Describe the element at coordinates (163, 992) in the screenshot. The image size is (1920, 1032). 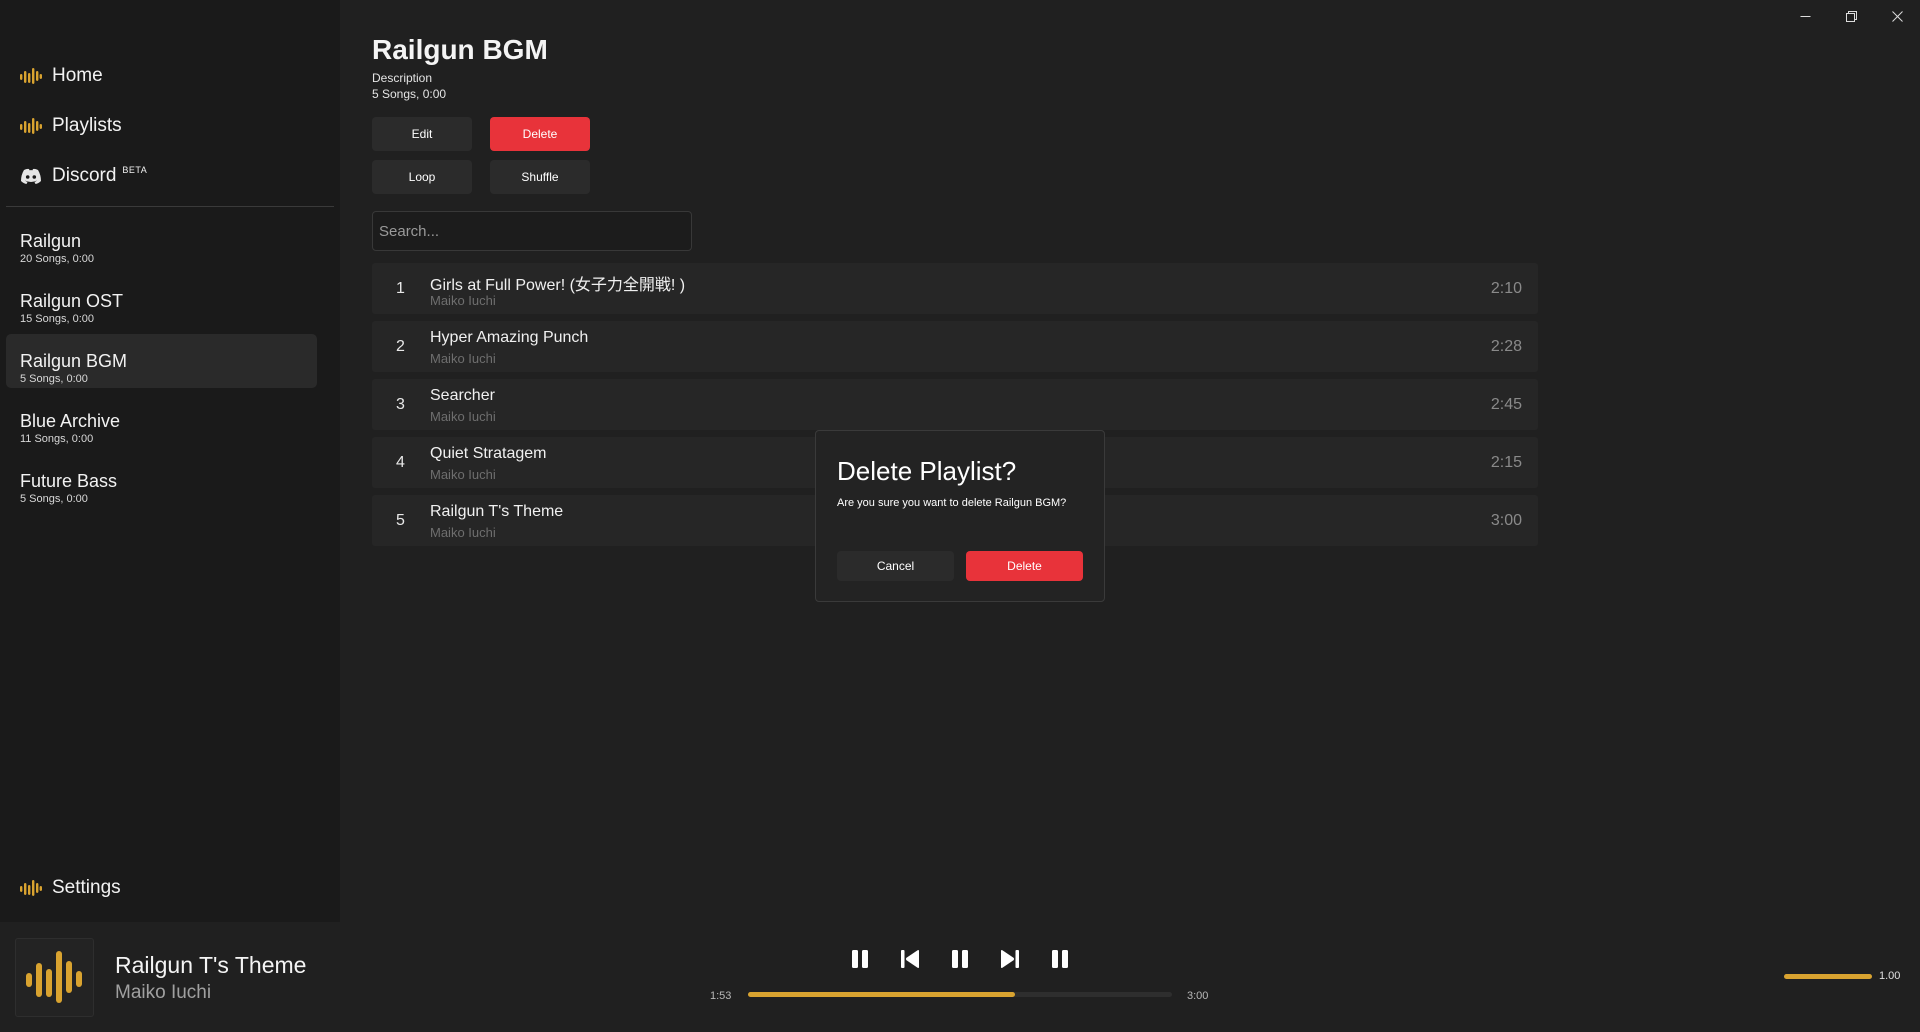
I see `now-playing-artist: Maiko Iuchi` at that location.